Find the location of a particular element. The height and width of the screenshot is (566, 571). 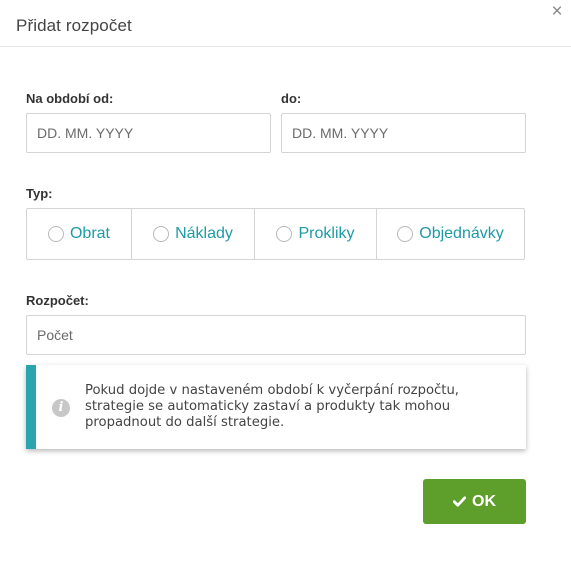

type-option-label: Náklady is located at coordinates (204, 233).